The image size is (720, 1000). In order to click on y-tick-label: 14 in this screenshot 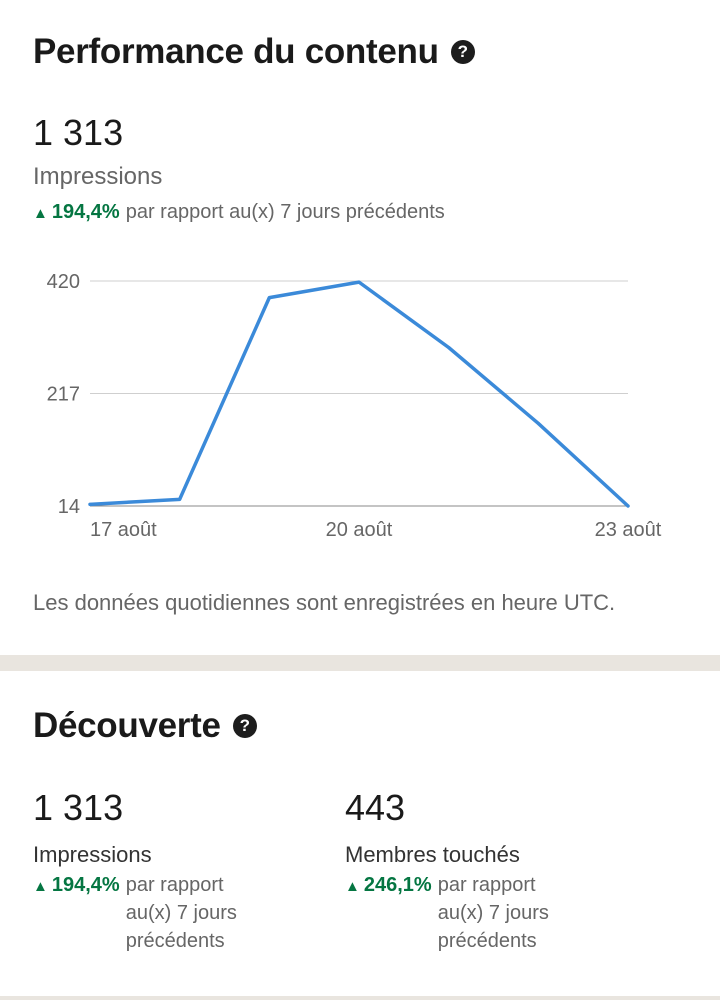, I will do `click(69, 507)`.